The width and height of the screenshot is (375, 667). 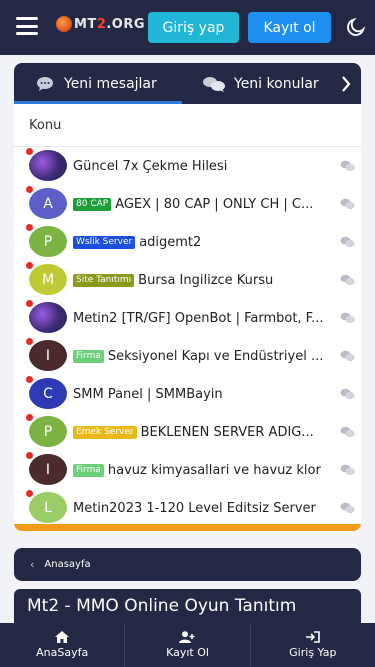 What do you see at coordinates (170, 242) in the screenshot?
I see `thread-title: adigemt2` at bounding box center [170, 242].